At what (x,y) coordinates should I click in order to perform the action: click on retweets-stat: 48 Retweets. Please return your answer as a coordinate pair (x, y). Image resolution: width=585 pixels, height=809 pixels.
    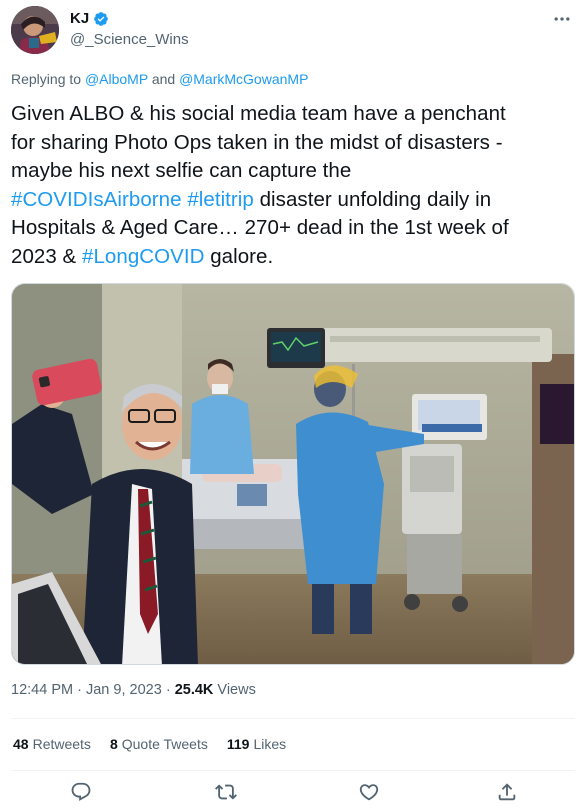
    Looking at the image, I should click on (52, 744).